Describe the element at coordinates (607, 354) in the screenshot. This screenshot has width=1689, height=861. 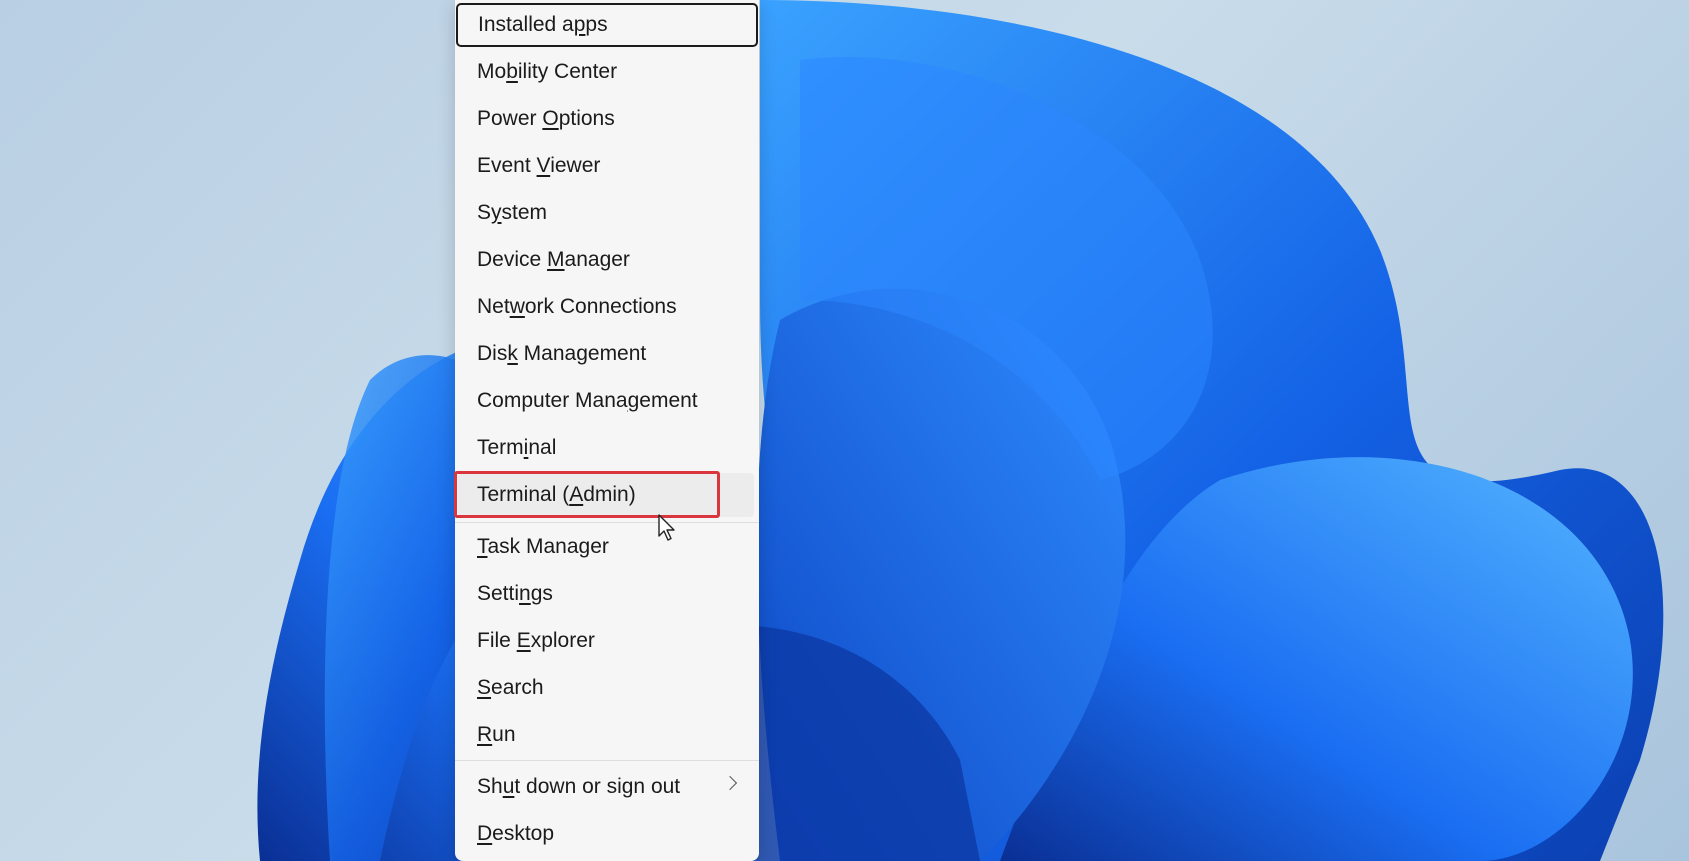
I see `menu-item-disk-management: Disk Management` at that location.